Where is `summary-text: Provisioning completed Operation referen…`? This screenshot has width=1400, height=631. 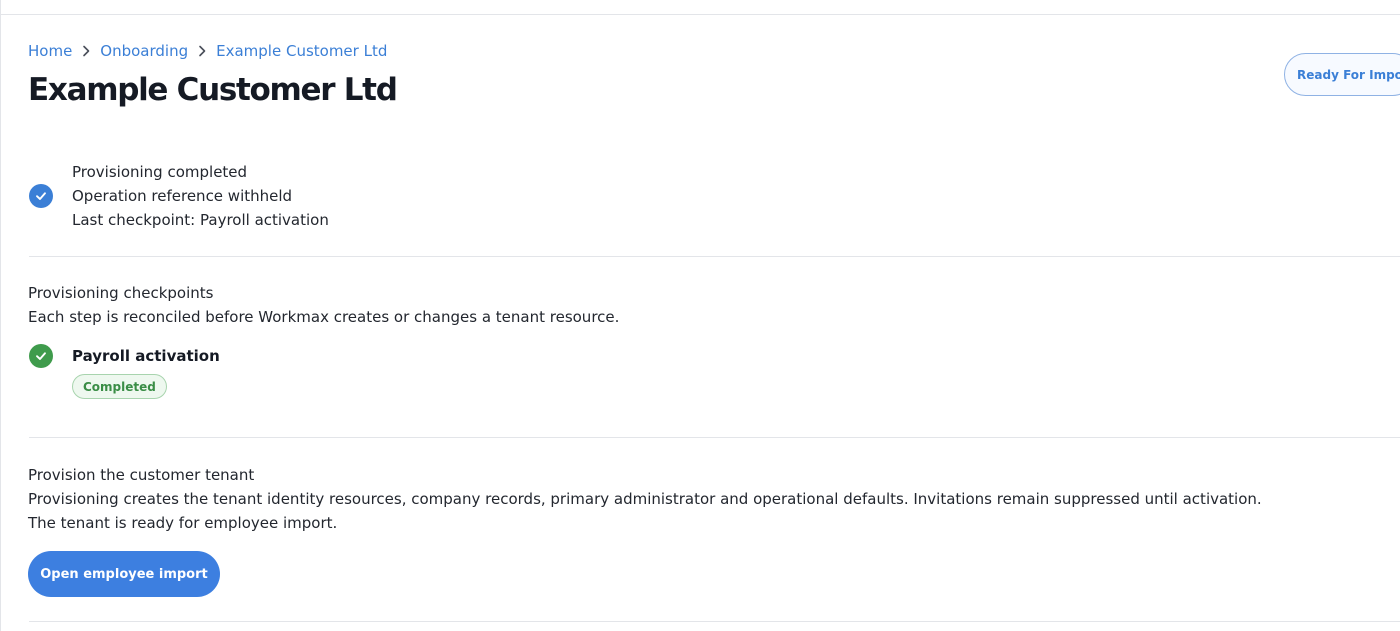 summary-text: Provisioning completed Operation referen… is located at coordinates (200, 196).